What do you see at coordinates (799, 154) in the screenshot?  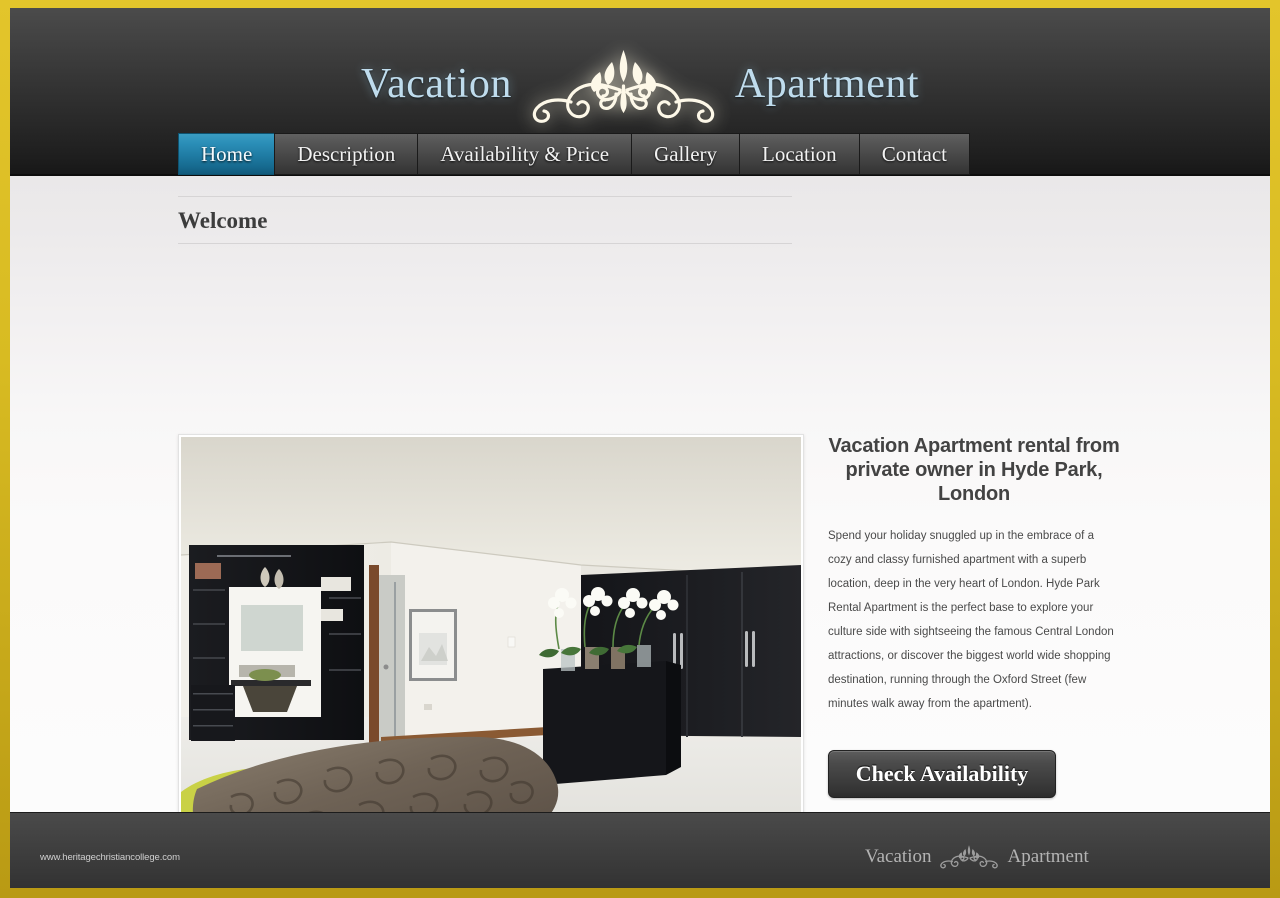 I see `nav-tab-location: Location` at bounding box center [799, 154].